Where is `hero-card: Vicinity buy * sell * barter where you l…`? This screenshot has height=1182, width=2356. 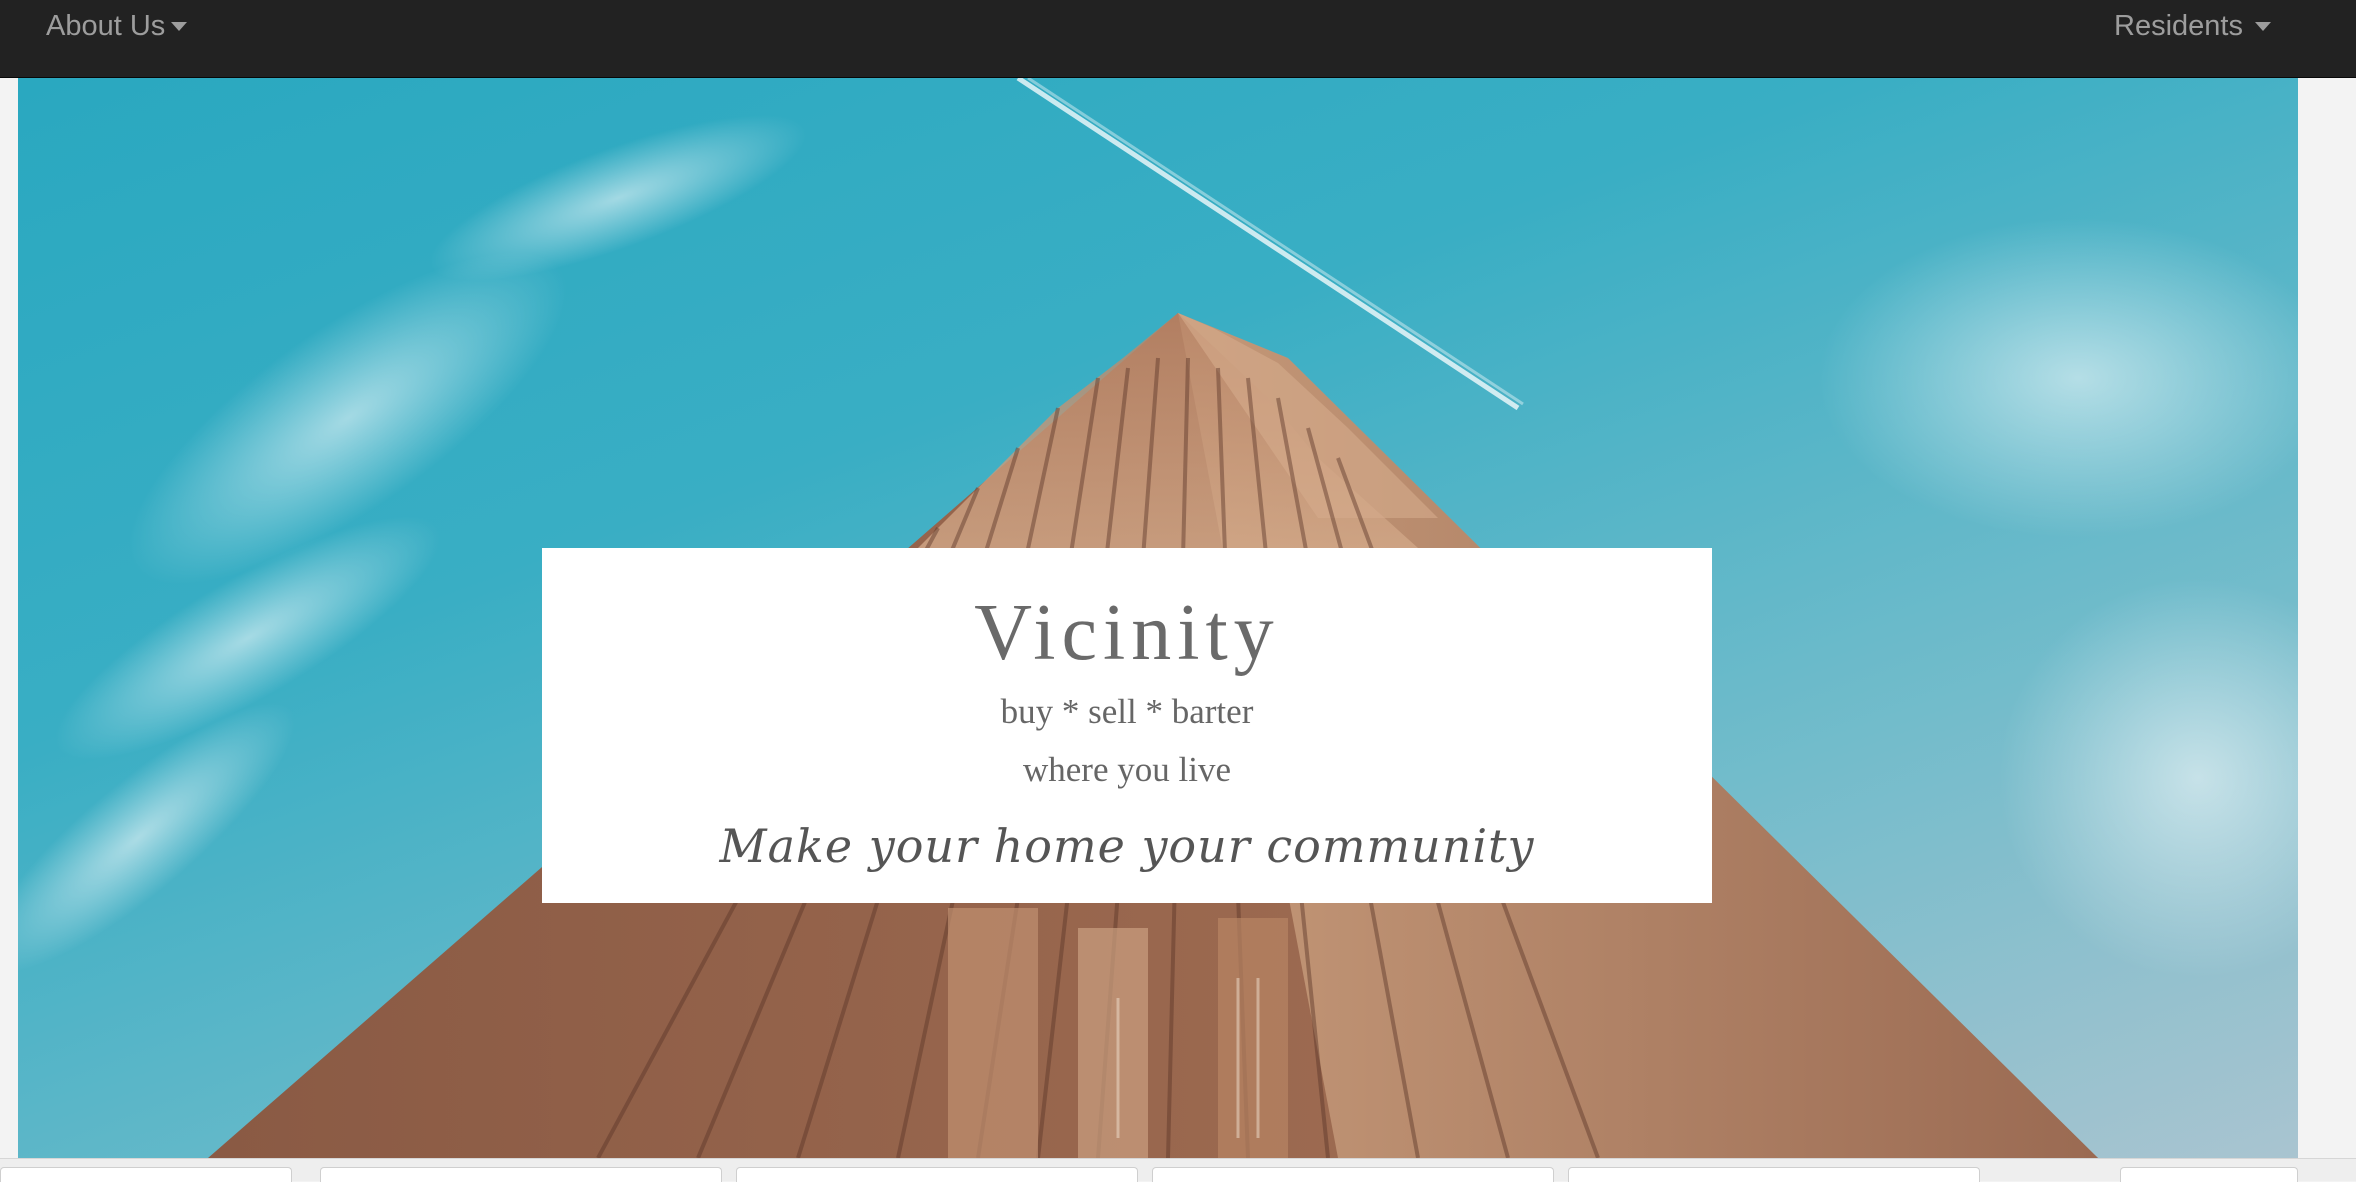
hero-card: Vicinity buy * sell * barter where you l… is located at coordinates (1127, 725).